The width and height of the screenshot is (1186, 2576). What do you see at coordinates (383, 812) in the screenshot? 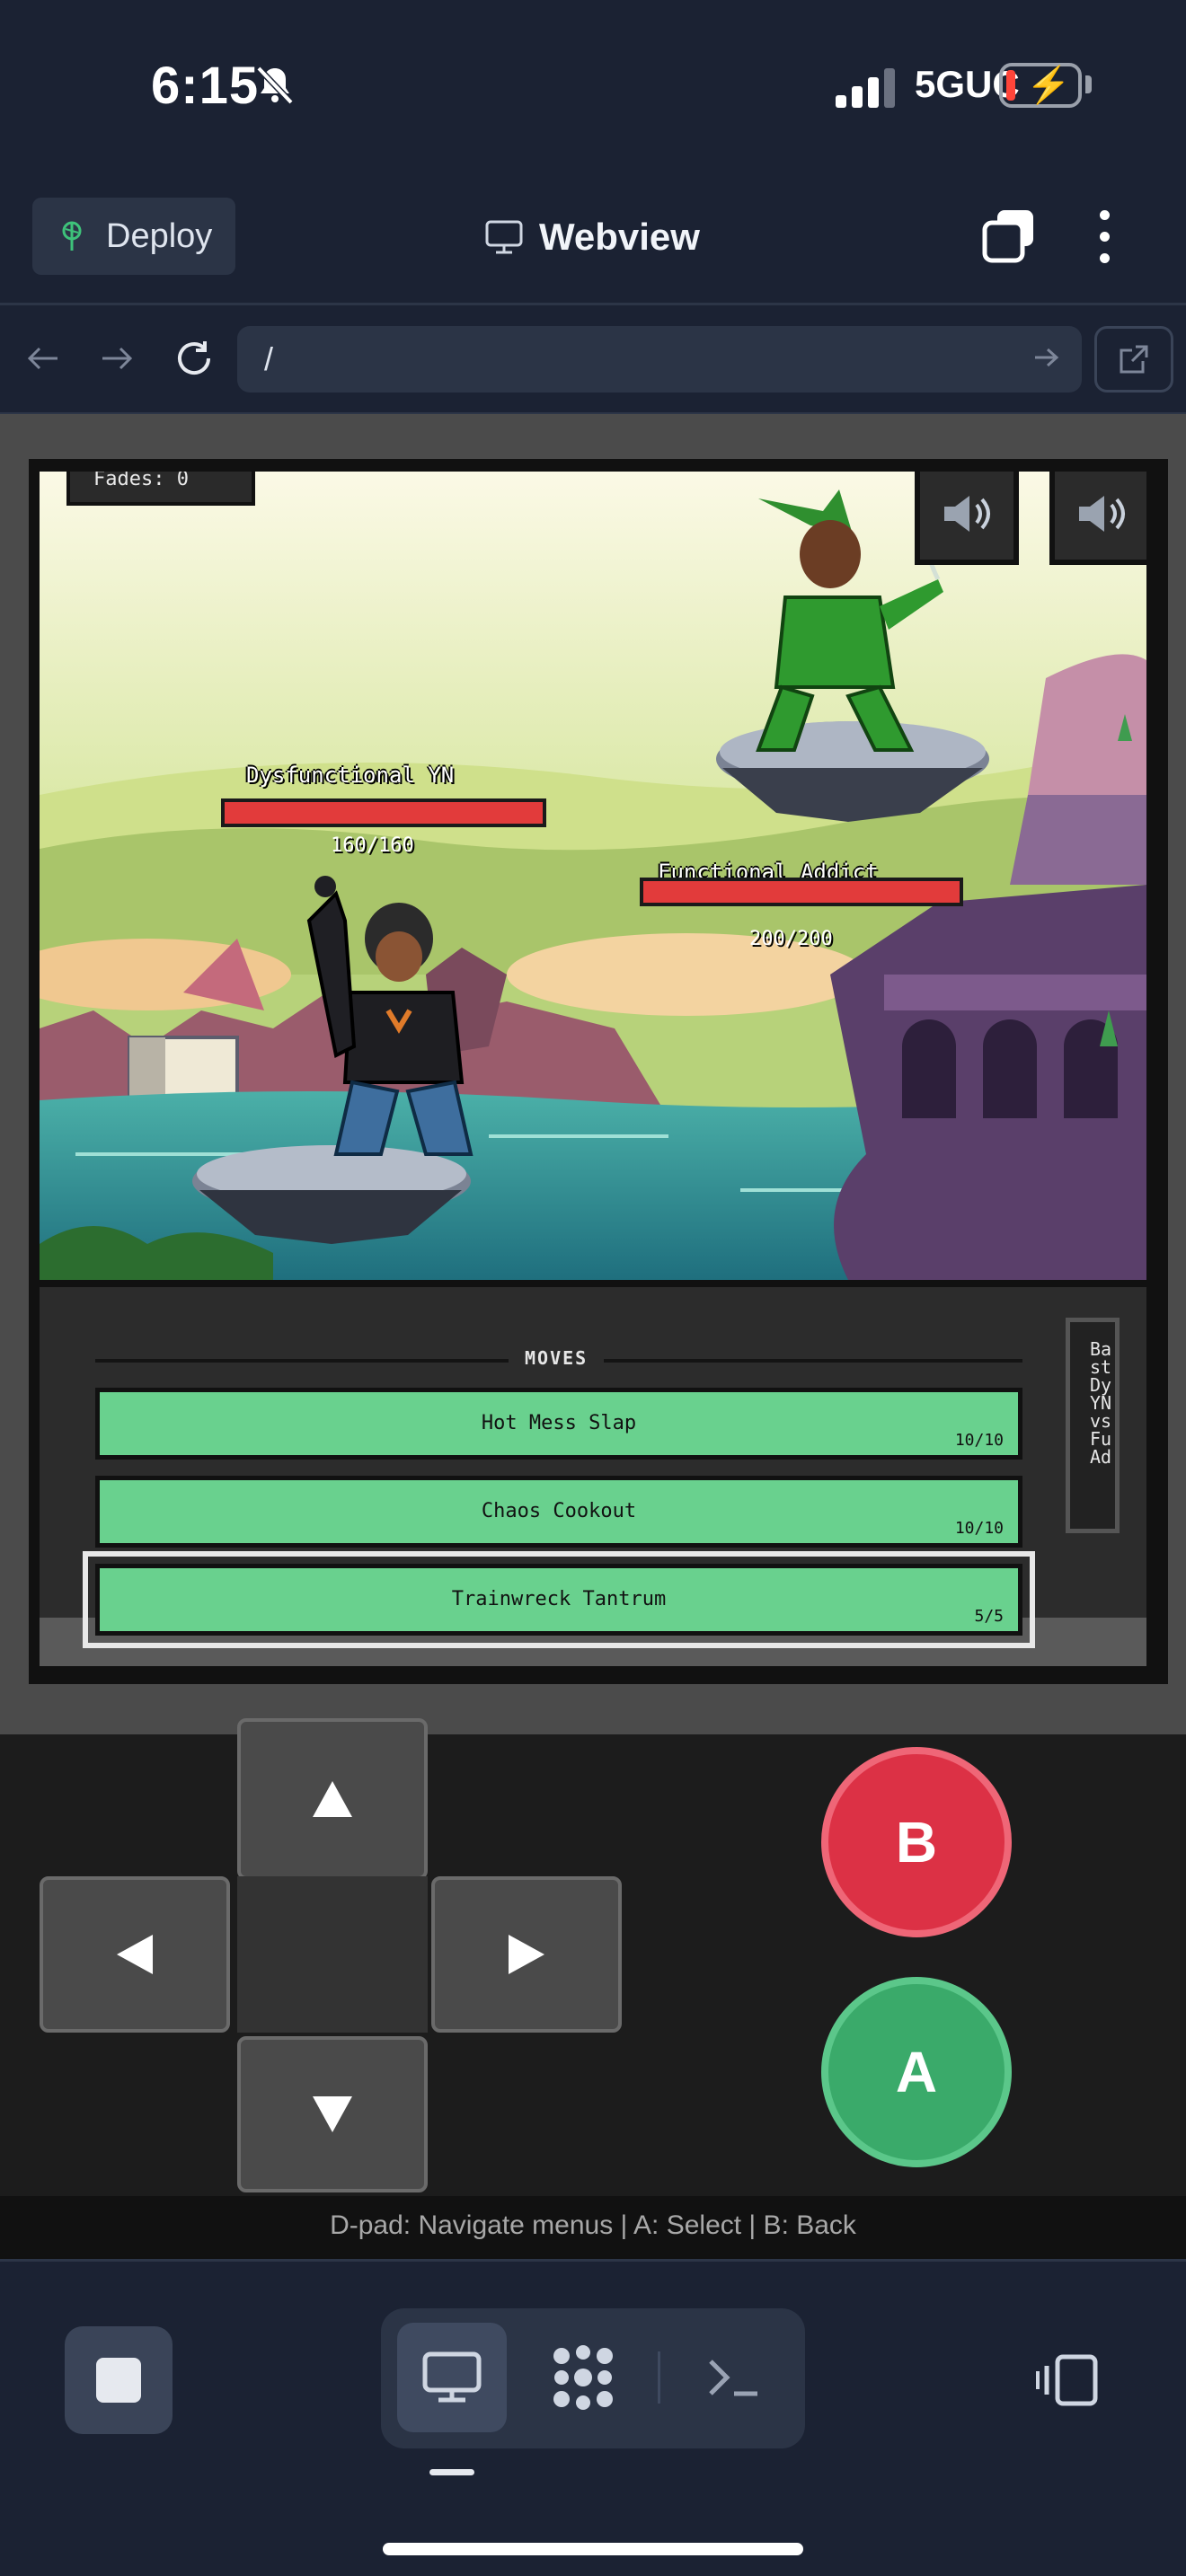
I see `player-hp-bar` at bounding box center [383, 812].